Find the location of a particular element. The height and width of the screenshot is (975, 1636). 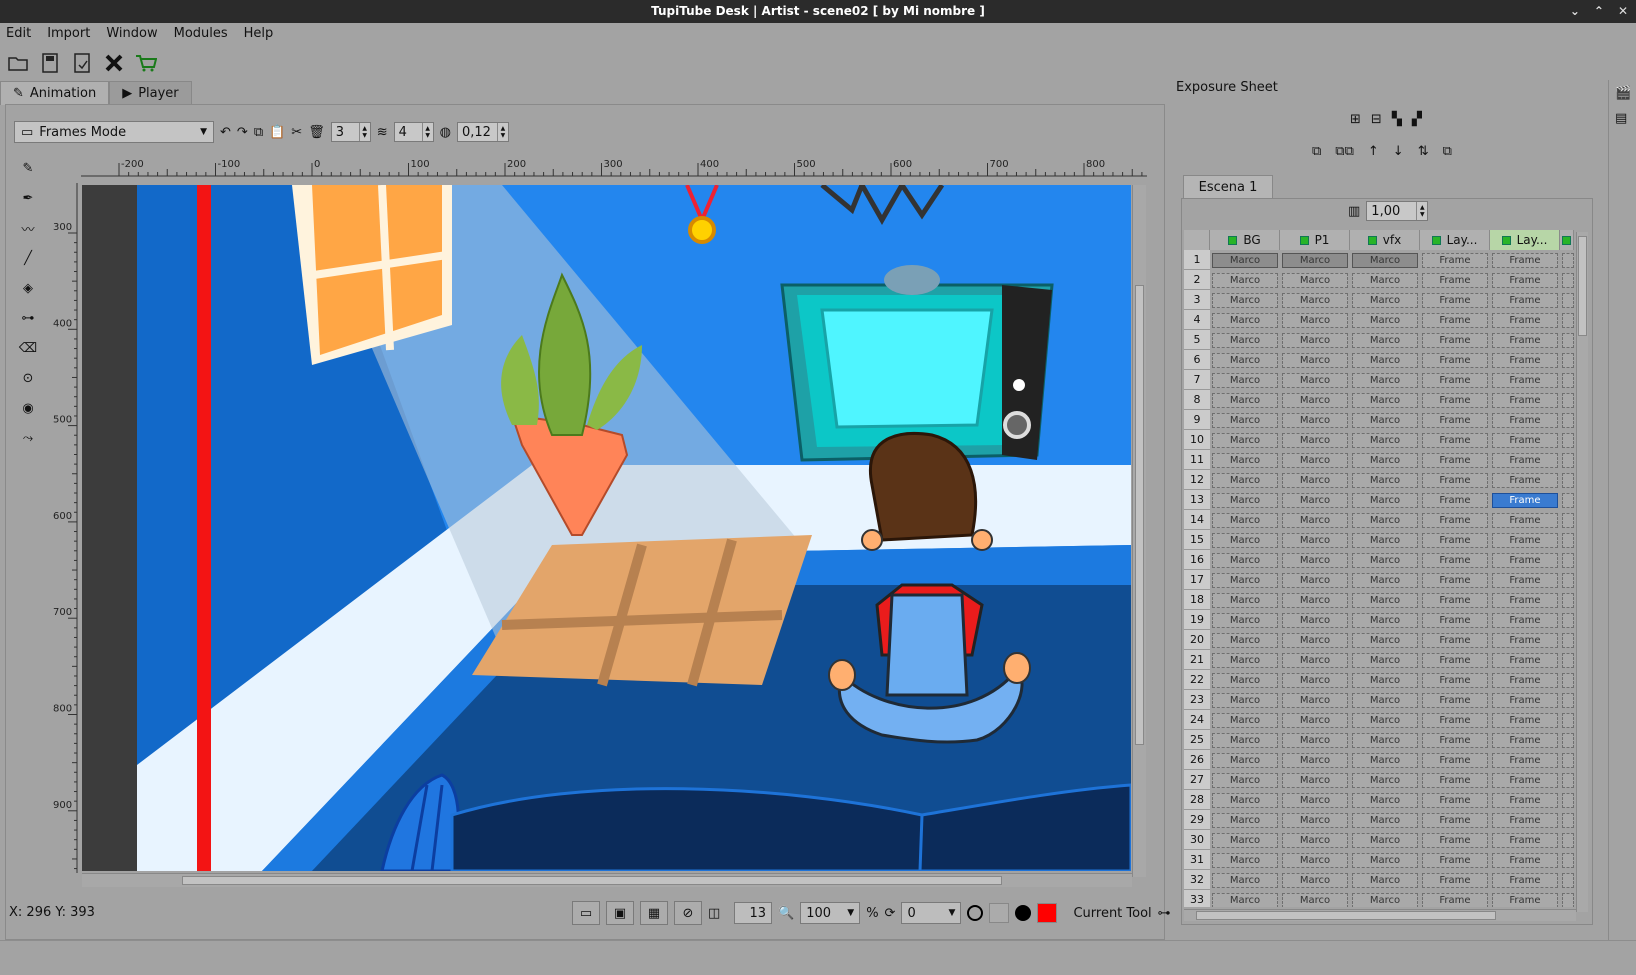

mode-dropdown: ▭ Frames Mode ▼ is located at coordinates (114, 132).